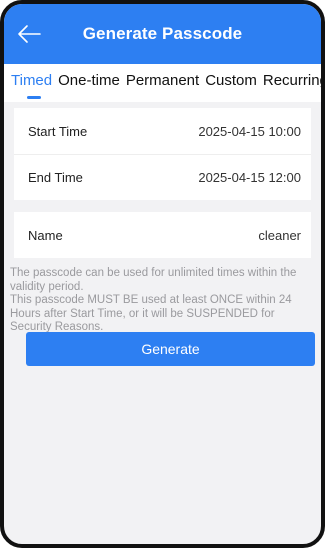  I want to click on name-label: Name, so click(45, 235).